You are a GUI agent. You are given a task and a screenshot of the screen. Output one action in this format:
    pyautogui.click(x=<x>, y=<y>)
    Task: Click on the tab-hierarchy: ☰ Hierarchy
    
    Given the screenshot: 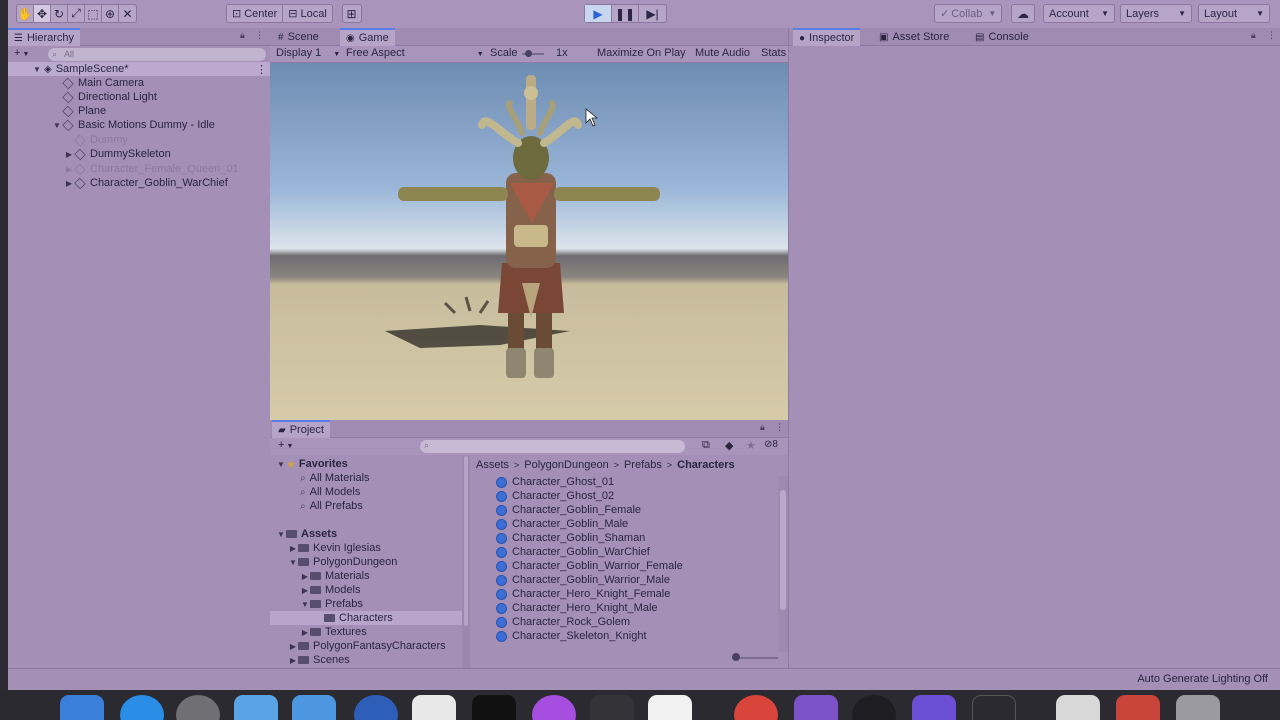 What is the action you would take?
    pyautogui.click(x=44, y=37)
    